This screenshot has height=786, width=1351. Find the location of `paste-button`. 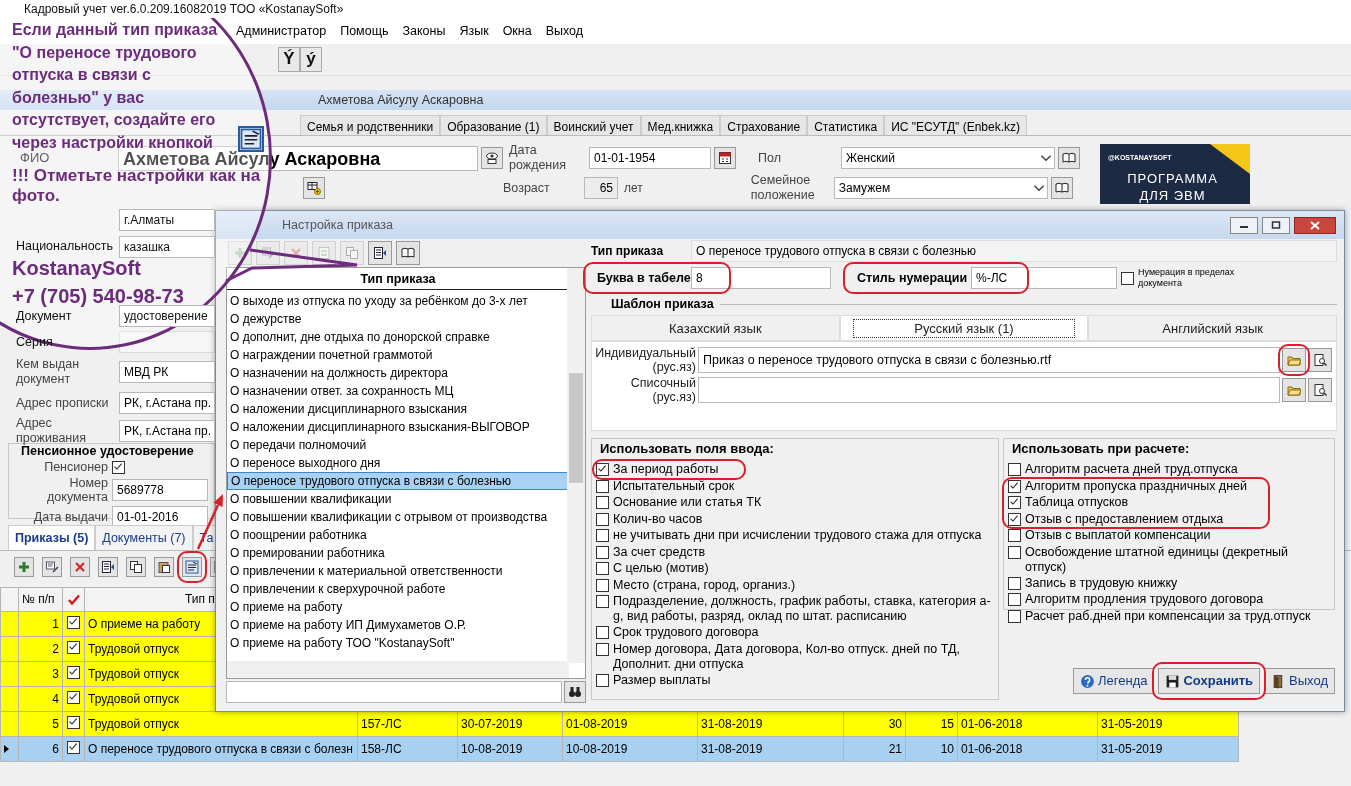

paste-button is located at coordinates (164, 567).